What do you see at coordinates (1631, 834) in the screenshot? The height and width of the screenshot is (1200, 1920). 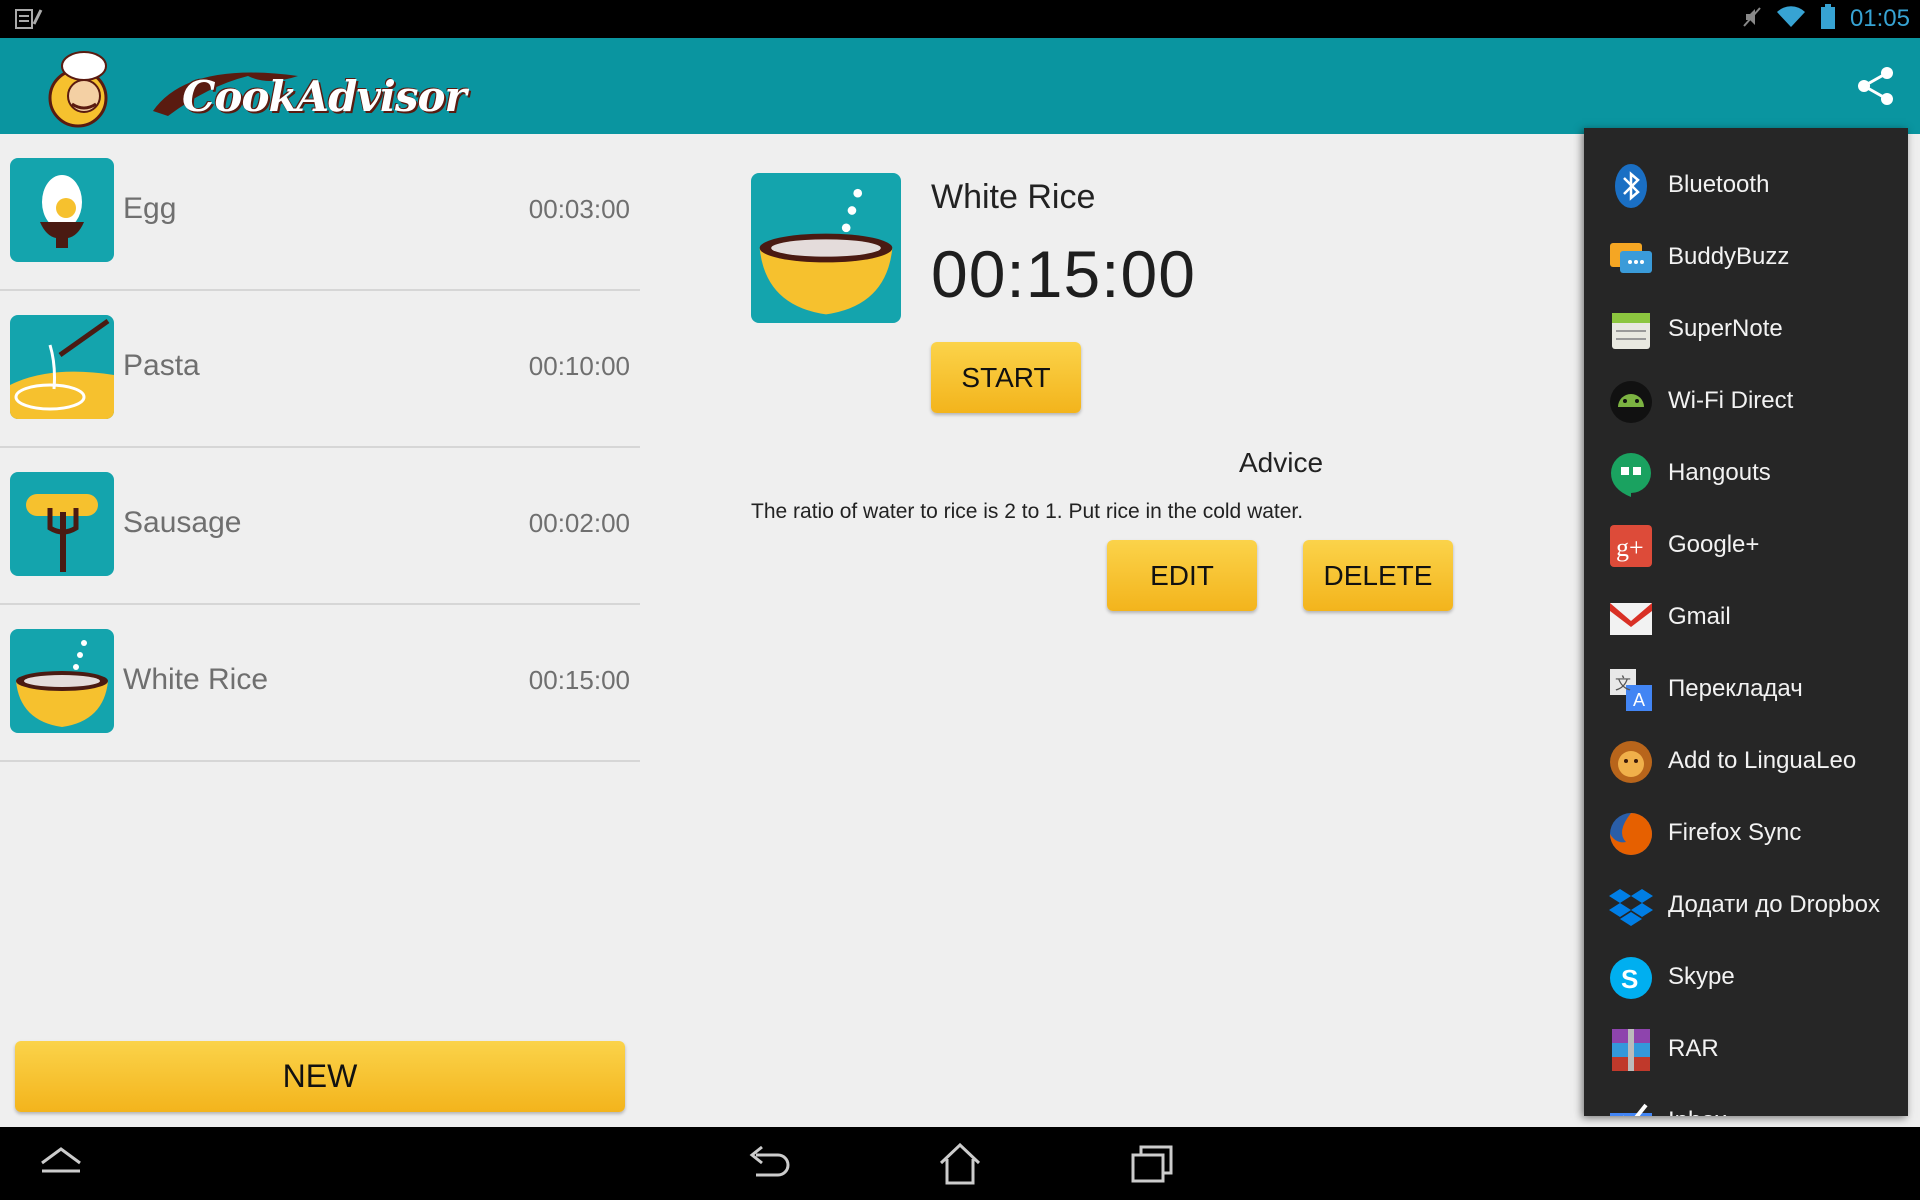 I see `firefox-icon` at bounding box center [1631, 834].